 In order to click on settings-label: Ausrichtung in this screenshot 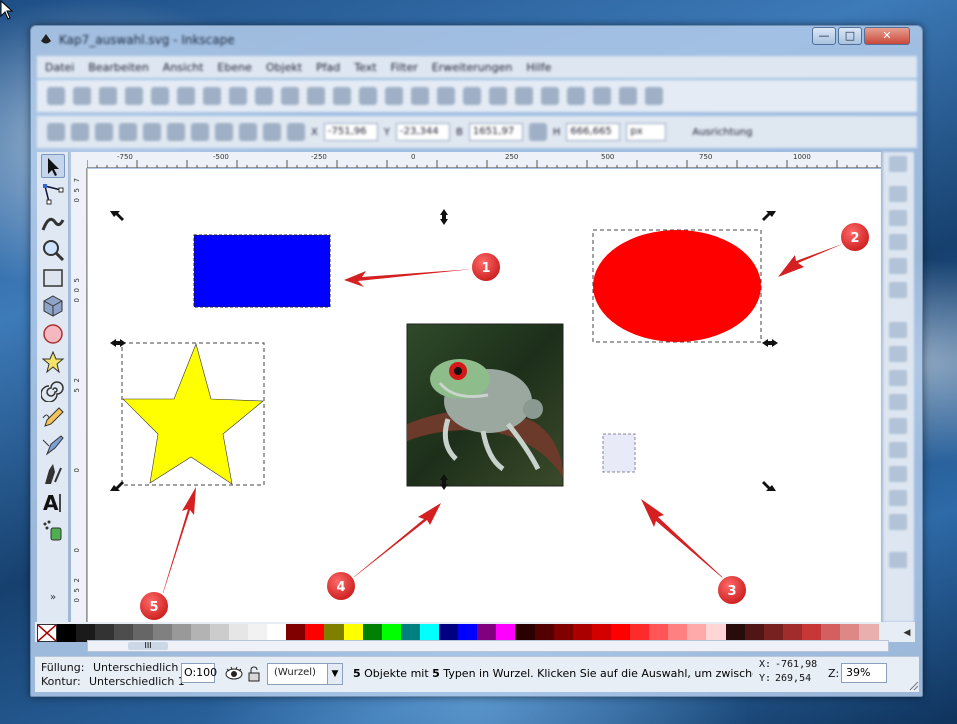, I will do `click(722, 132)`.